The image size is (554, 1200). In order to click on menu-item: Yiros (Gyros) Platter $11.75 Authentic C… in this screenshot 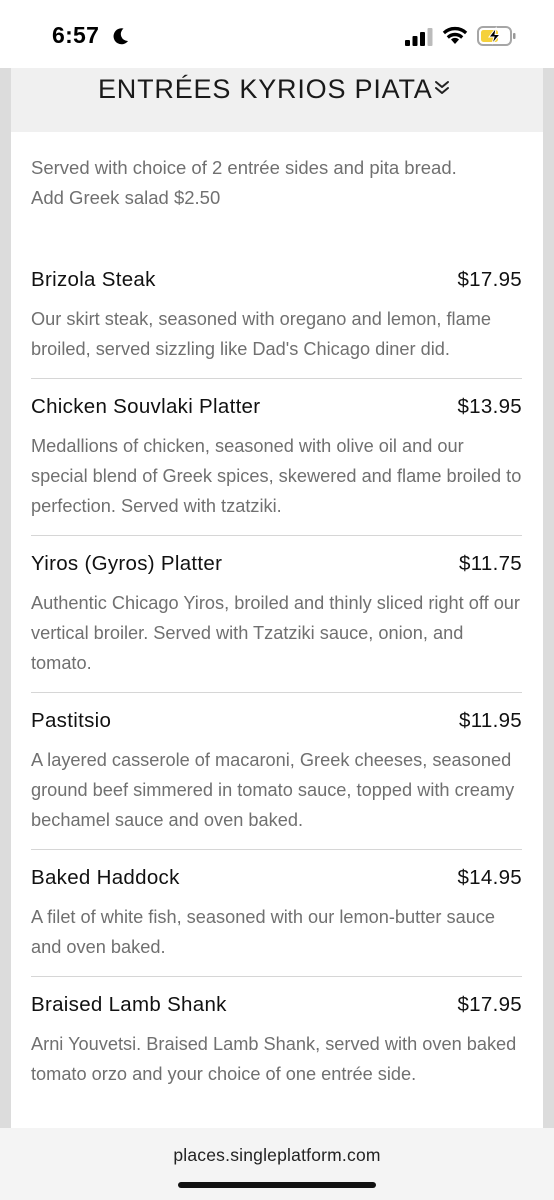, I will do `click(276, 614)`.